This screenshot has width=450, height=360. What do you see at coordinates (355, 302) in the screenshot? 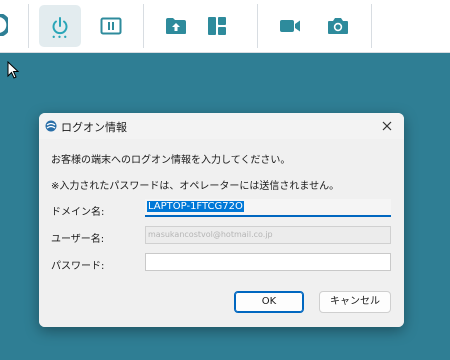
I see `cancel-button: キャンセル` at bounding box center [355, 302].